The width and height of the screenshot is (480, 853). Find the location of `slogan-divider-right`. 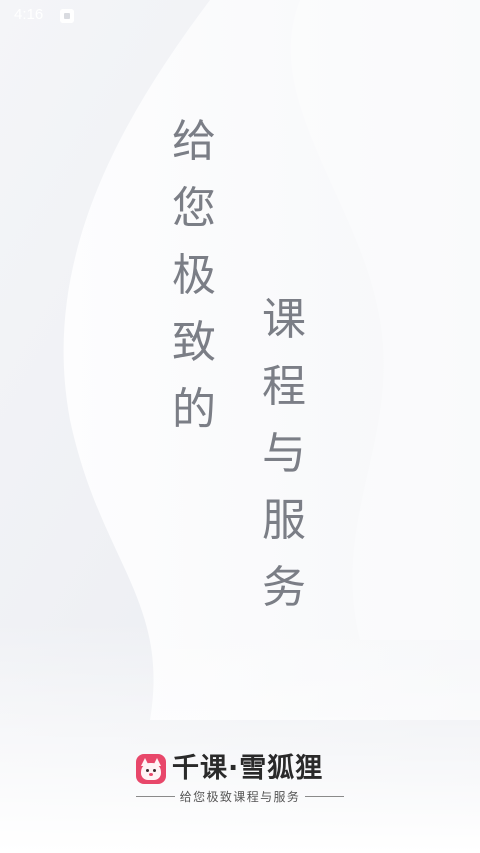

slogan-divider-right is located at coordinates (325, 796).